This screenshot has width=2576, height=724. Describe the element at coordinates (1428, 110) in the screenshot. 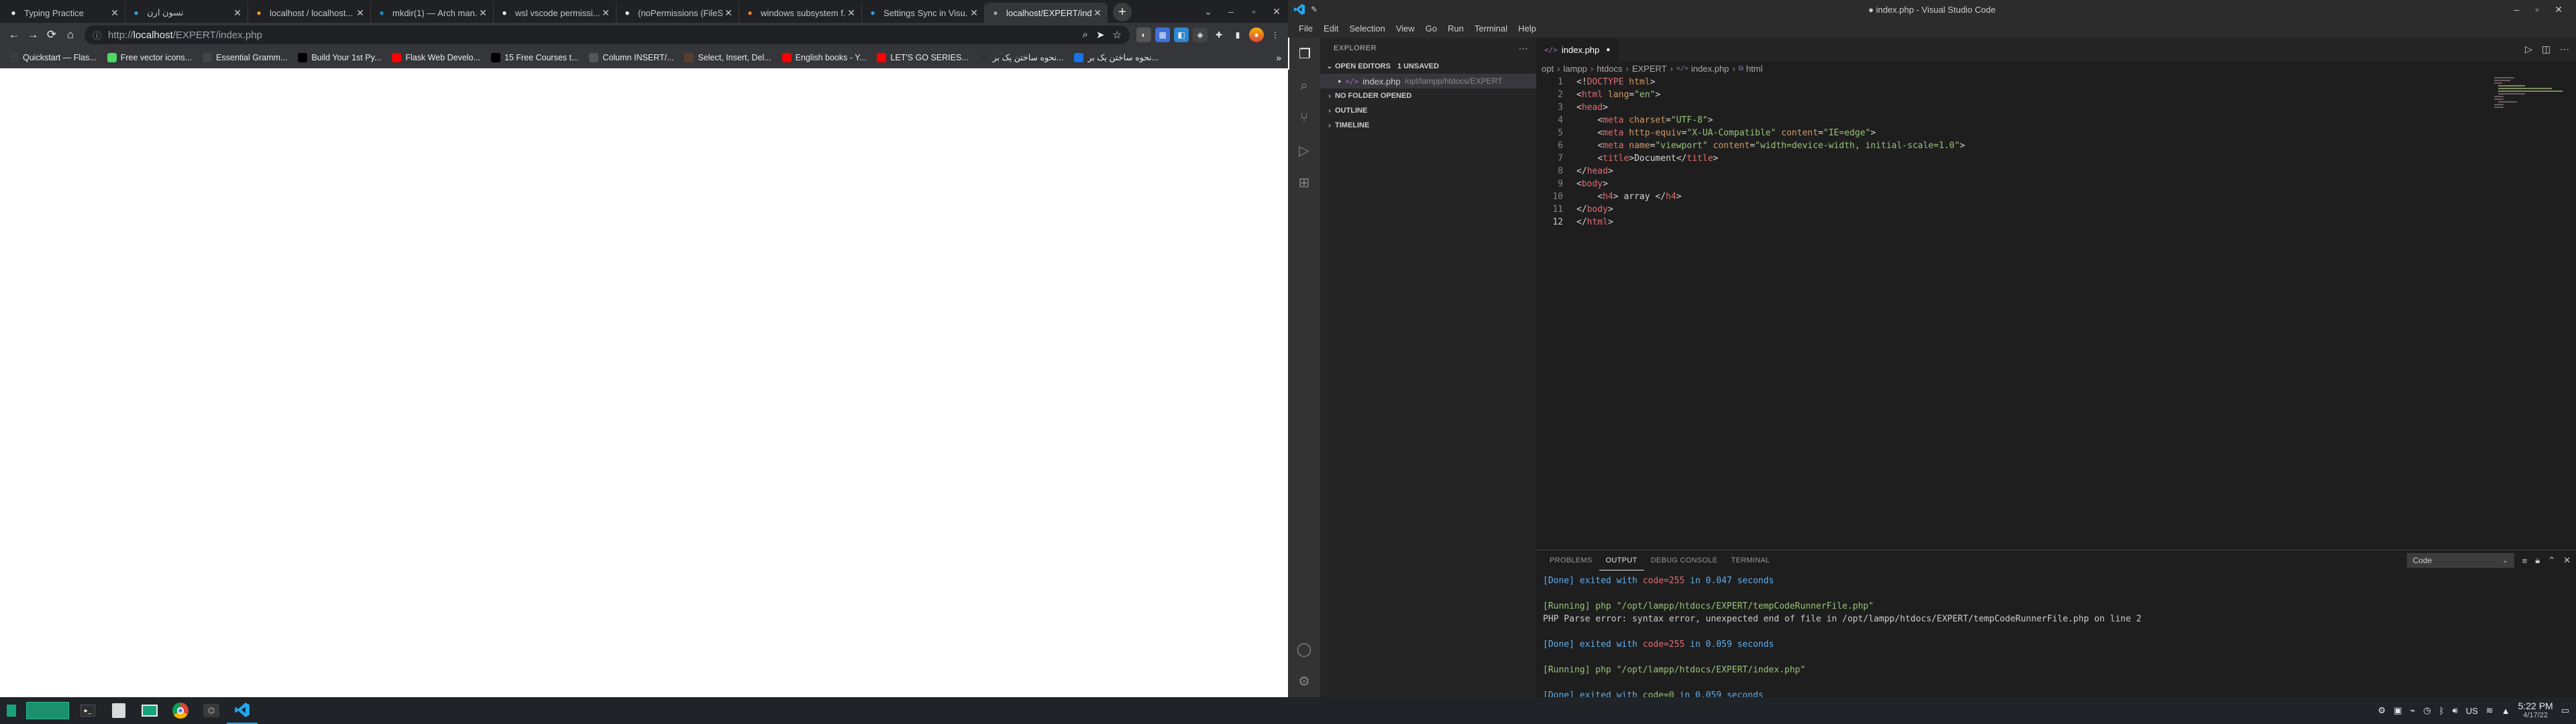

I see `outline-section: › OUTLINE` at that location.